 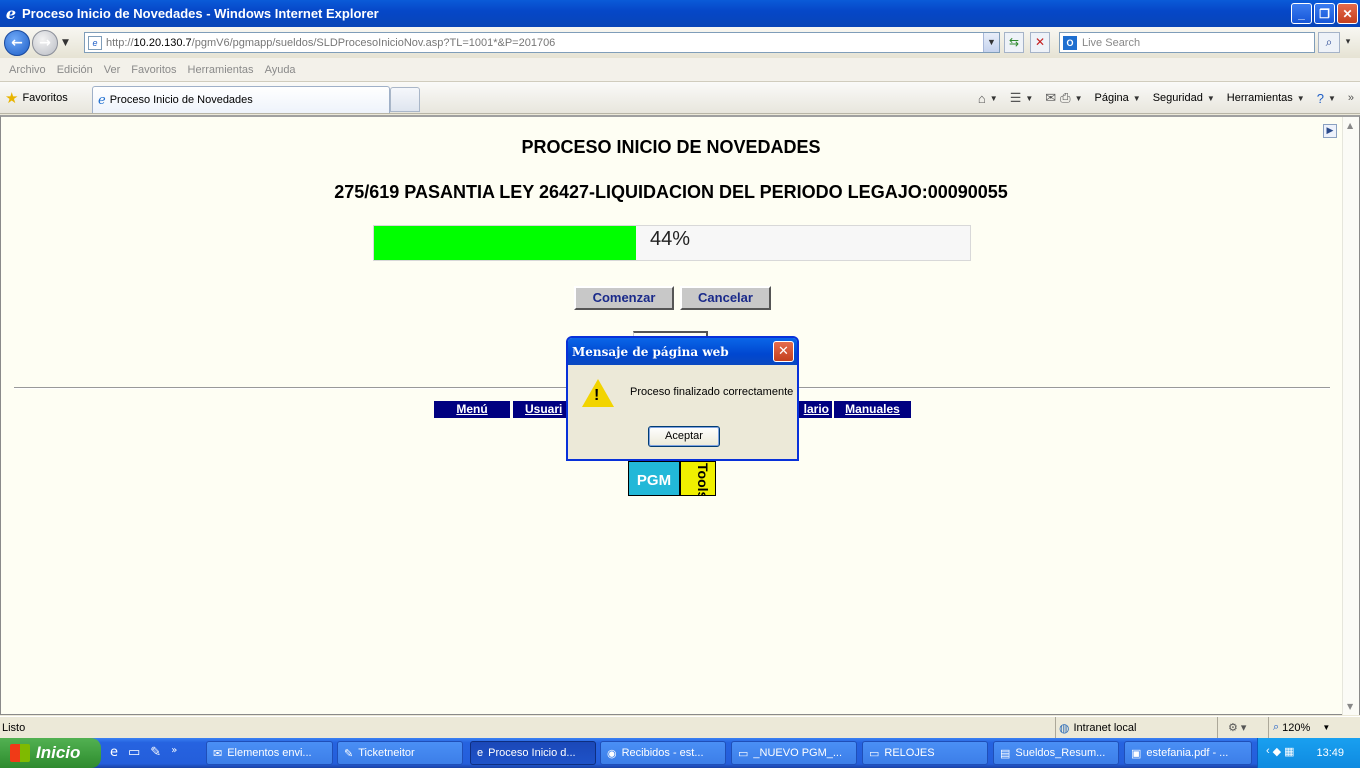 I want to click on feeds-dropdown-icon: ▼, so click(x=1029, y=98).